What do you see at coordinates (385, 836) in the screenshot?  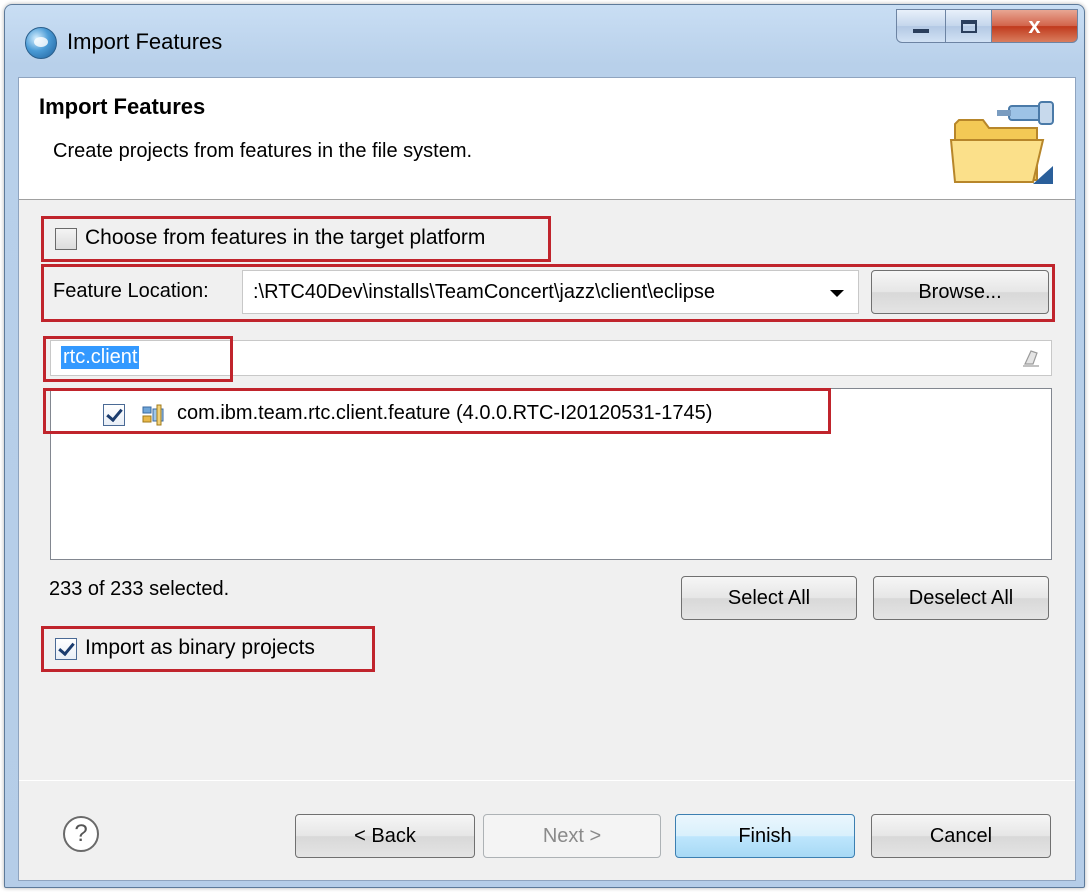 I see `back-button: < Back` at bounding box center [385, 836].